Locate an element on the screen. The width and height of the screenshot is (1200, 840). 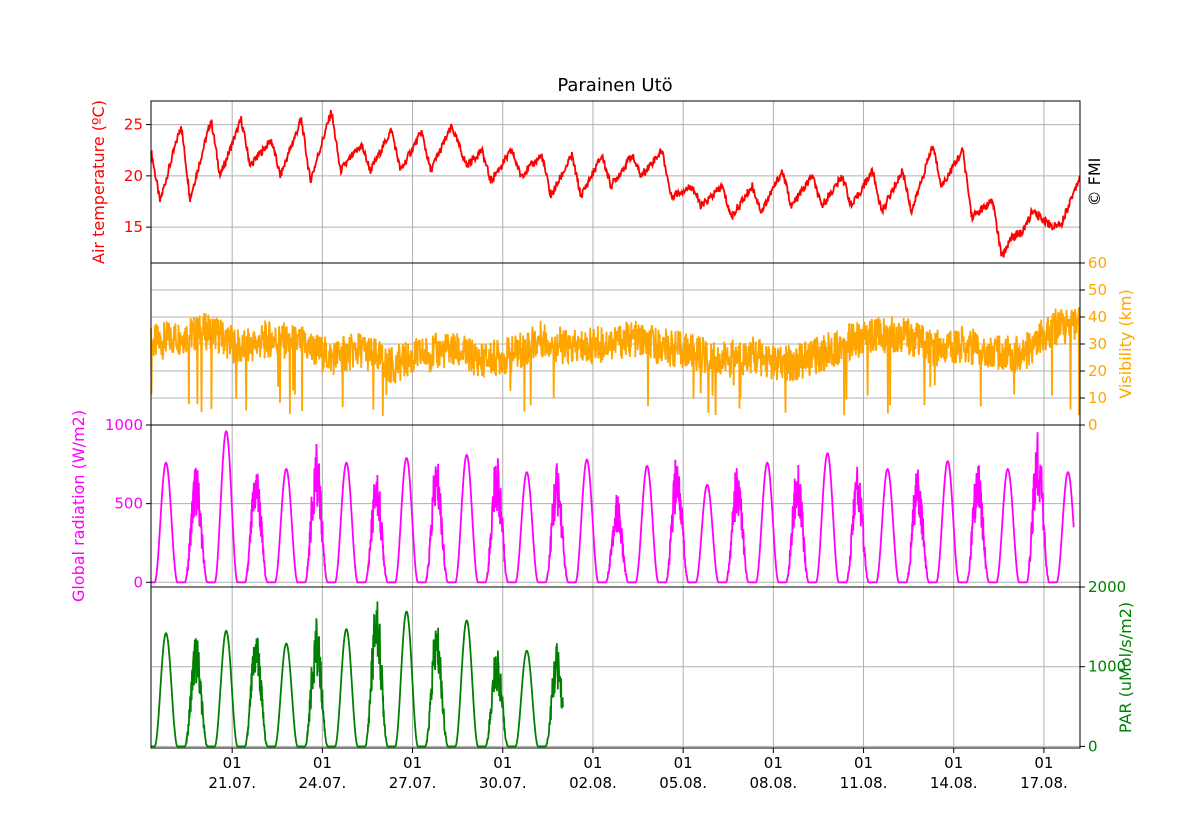
x-tick-label-top-7: 01 is located at coordinates (863, 763).